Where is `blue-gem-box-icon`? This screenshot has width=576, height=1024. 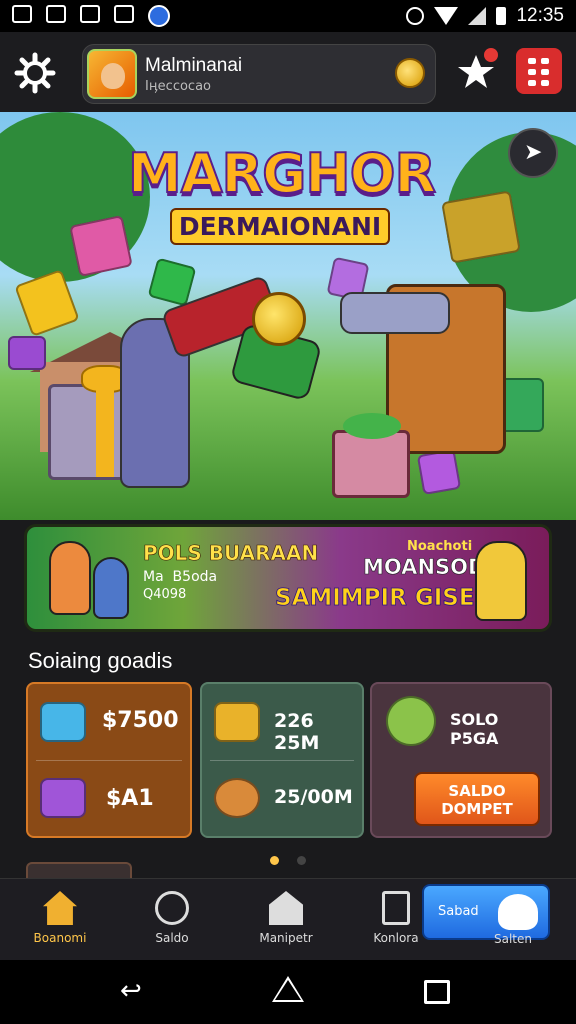 blue-gem-box-icon is located at coordinates (63, 722).